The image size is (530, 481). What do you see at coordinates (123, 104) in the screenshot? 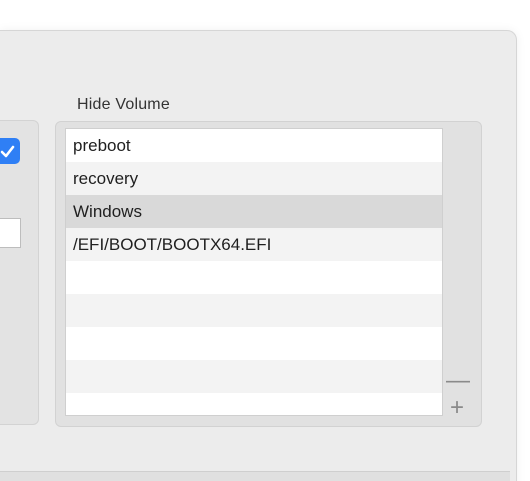
I see `hide-volume-title: Hide Volume` at bounding box center [123, 104].